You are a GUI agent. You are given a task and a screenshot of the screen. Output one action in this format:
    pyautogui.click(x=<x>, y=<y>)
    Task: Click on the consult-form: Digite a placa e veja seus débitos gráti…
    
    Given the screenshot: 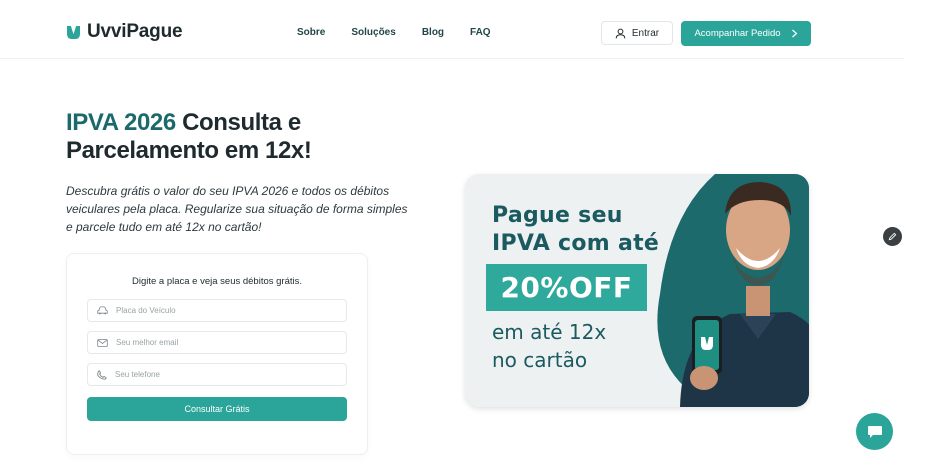 What is the action you would take?
    pyautogui.click(x=217, y=354)
    